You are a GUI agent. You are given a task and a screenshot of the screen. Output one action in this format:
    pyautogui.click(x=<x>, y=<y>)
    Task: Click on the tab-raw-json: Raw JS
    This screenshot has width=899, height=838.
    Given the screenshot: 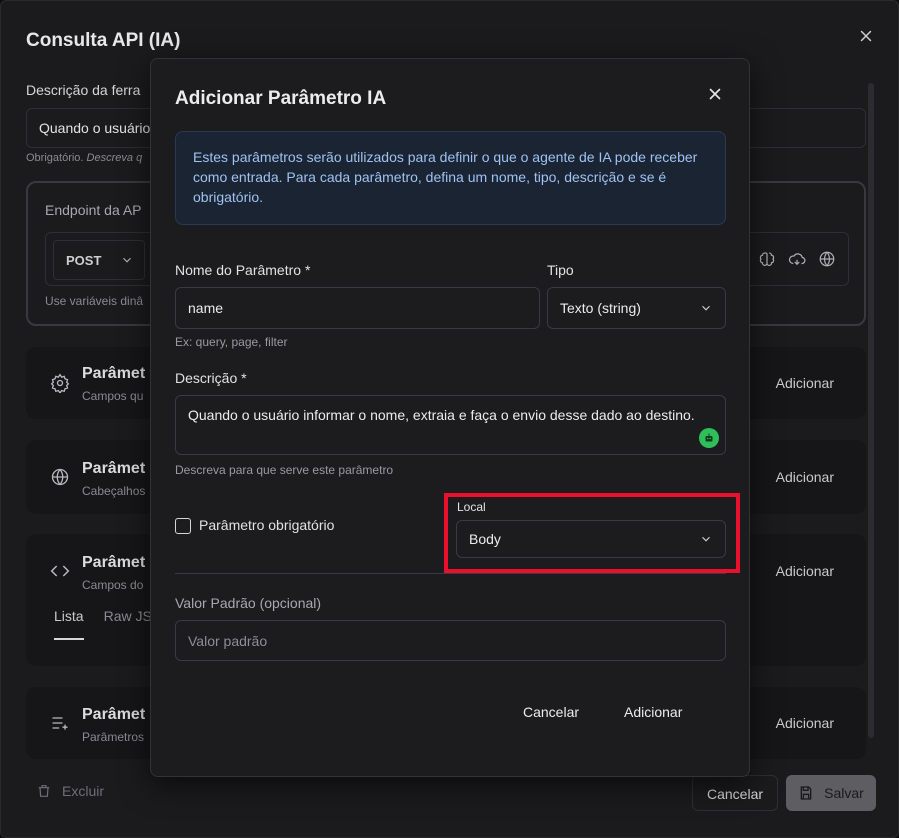 What is the action you would take?
    pyautogui.click(x=128, y=624)
    